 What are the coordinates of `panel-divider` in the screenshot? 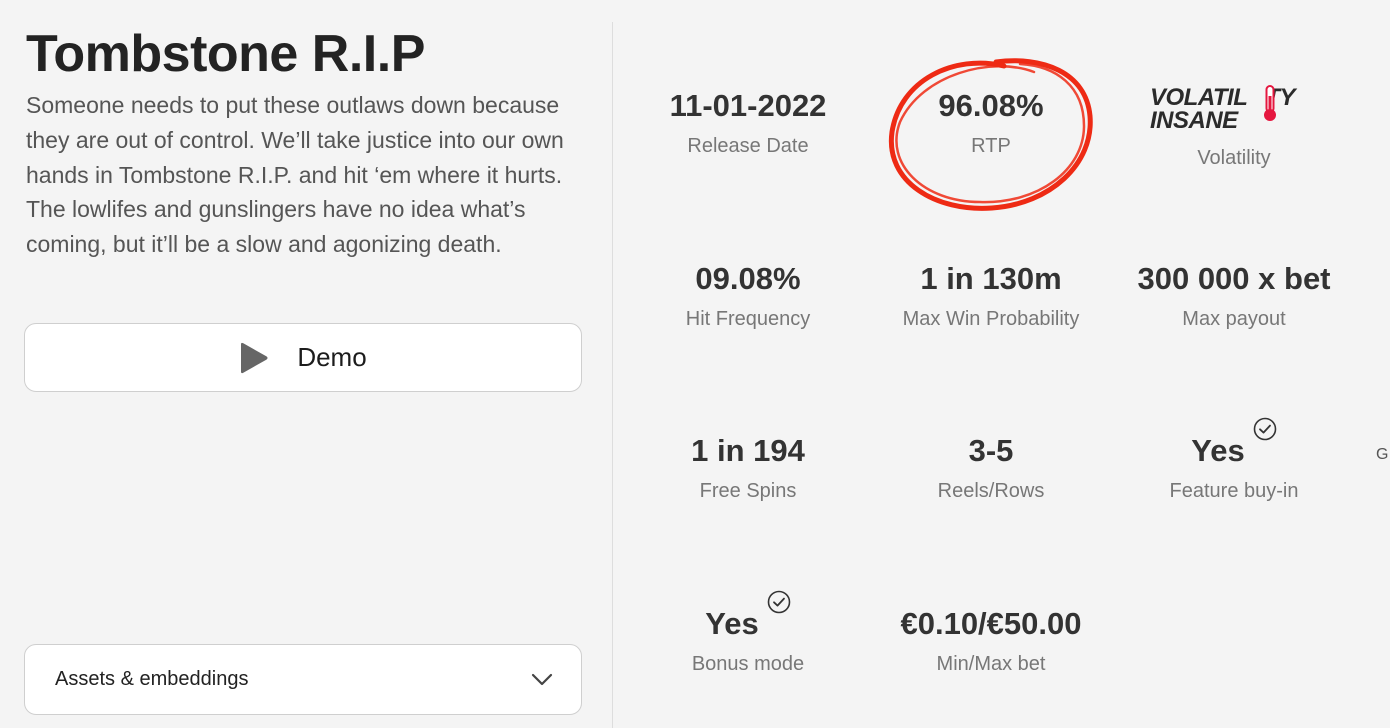 It's located at (612, 375).